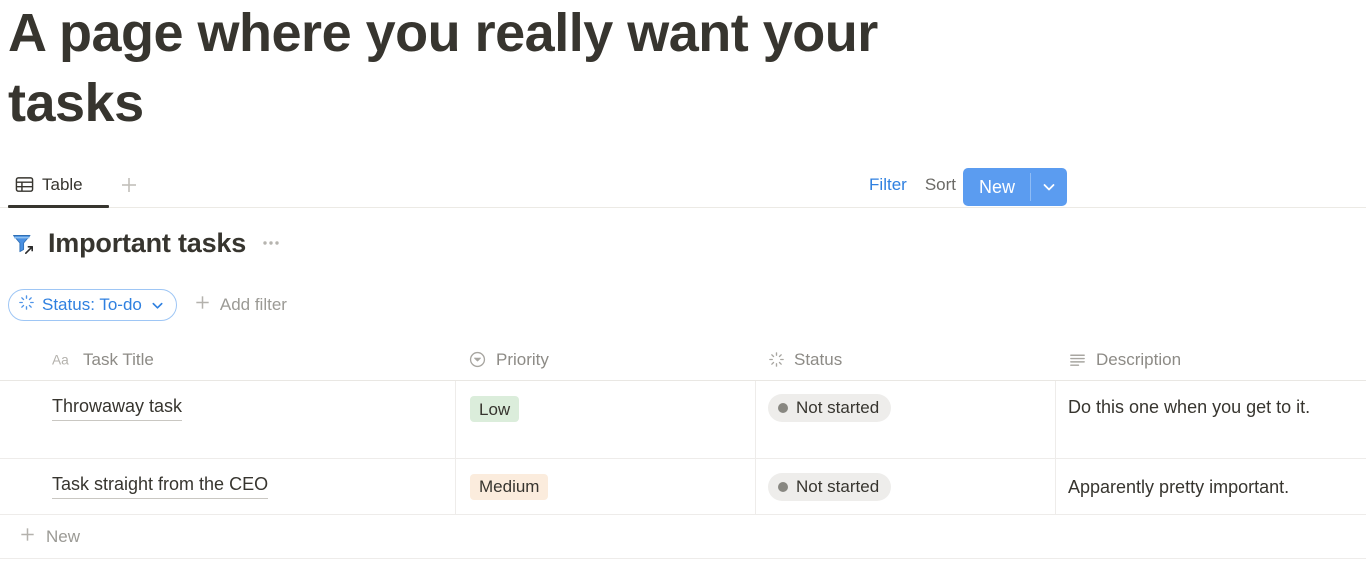 The image size is (1366, 566). Describe the element at coordinates (271, 243) in the screenshot. I see `database-more-icon` at that location.